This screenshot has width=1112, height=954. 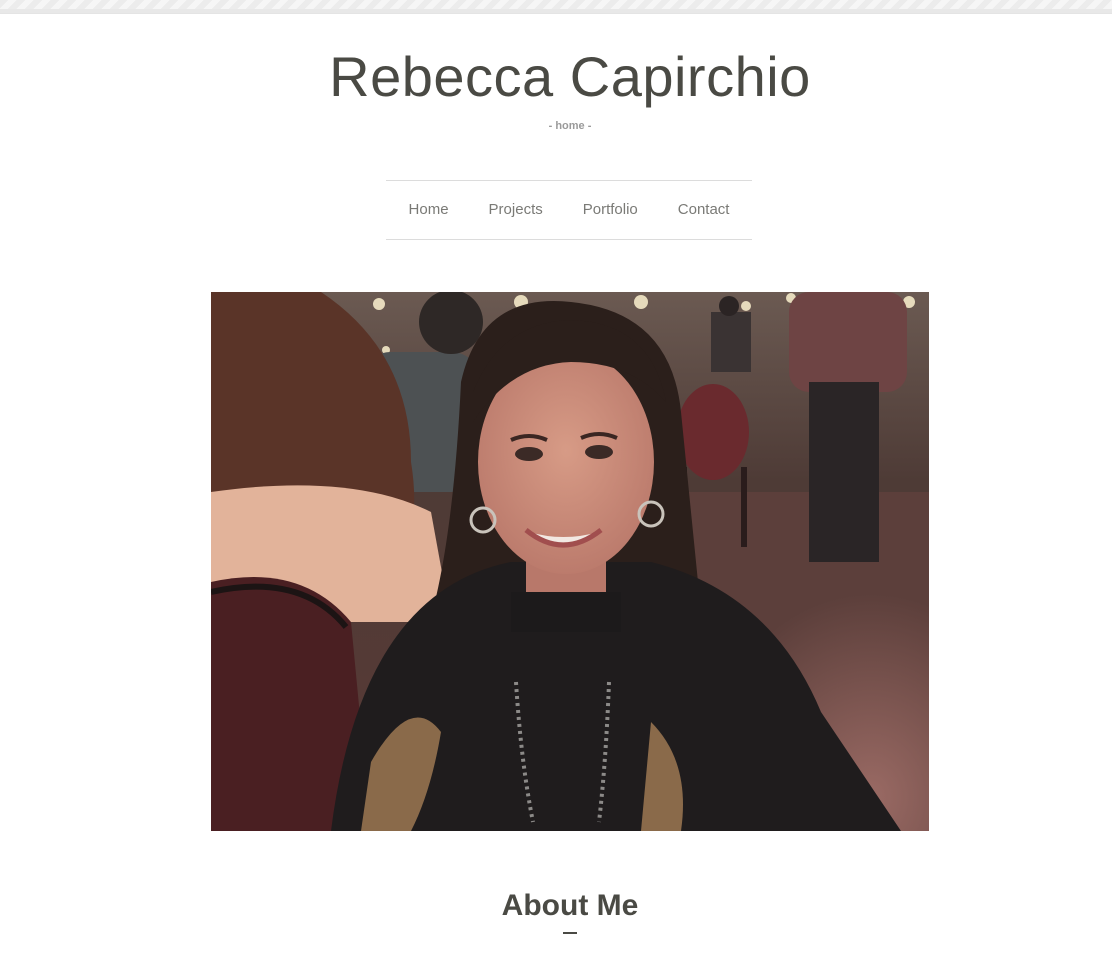 What do you see at coordinates (570, 933) in the screenshot?
I see `about-heading-underline` at bounding box center [570, 933].